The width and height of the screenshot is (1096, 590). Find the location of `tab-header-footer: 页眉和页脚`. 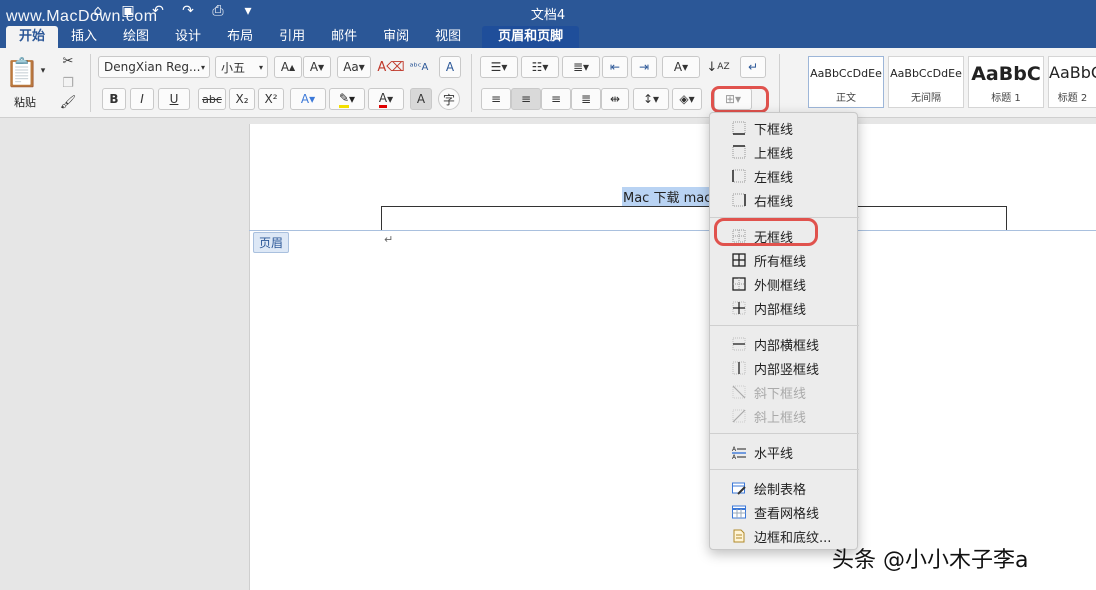

tab-header-footer: 页眉和页脚 is located at coordinates (531, 37).